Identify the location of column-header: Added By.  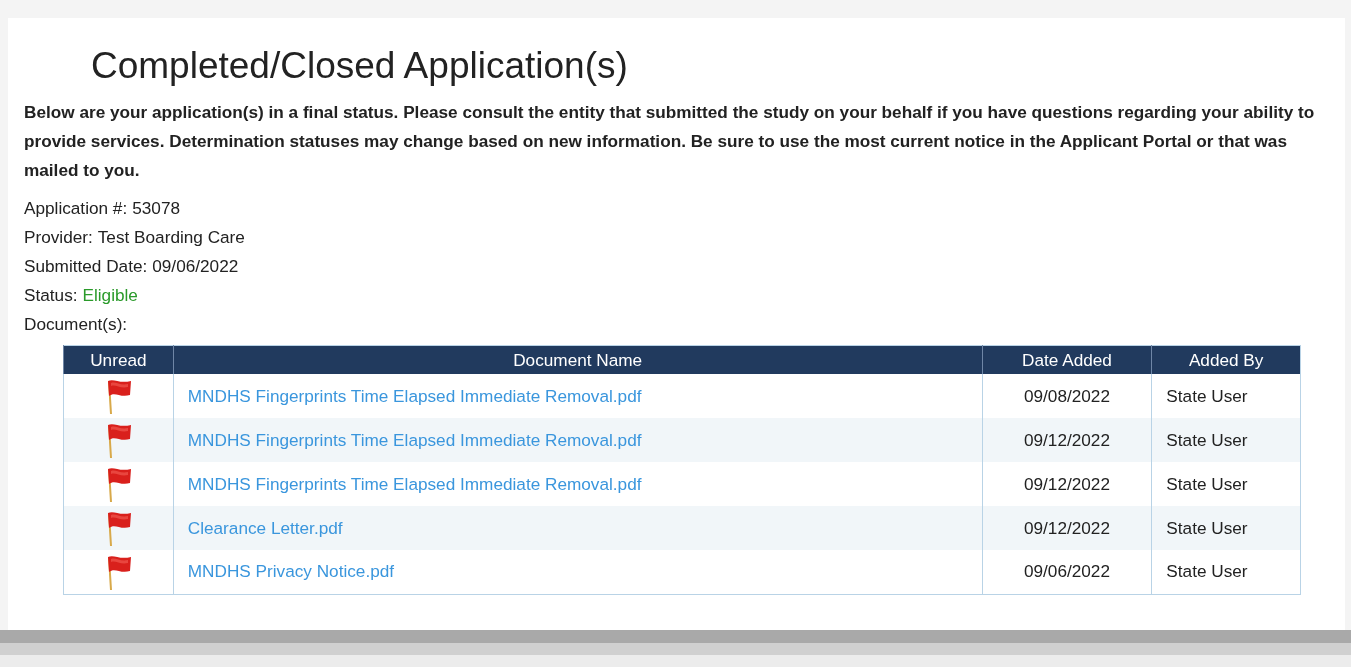
(1226, 359).